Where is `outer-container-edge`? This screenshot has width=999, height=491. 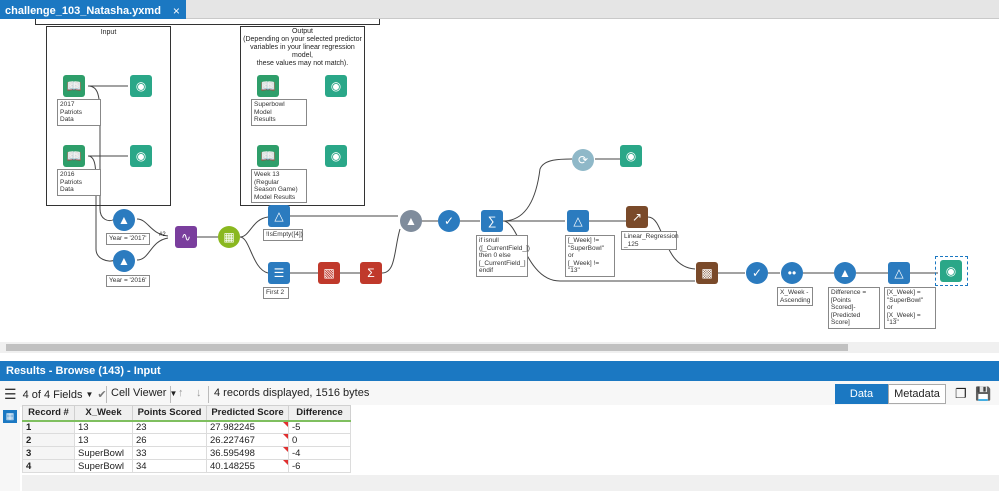
outer-container-edge is located at coordinates (207, 22).